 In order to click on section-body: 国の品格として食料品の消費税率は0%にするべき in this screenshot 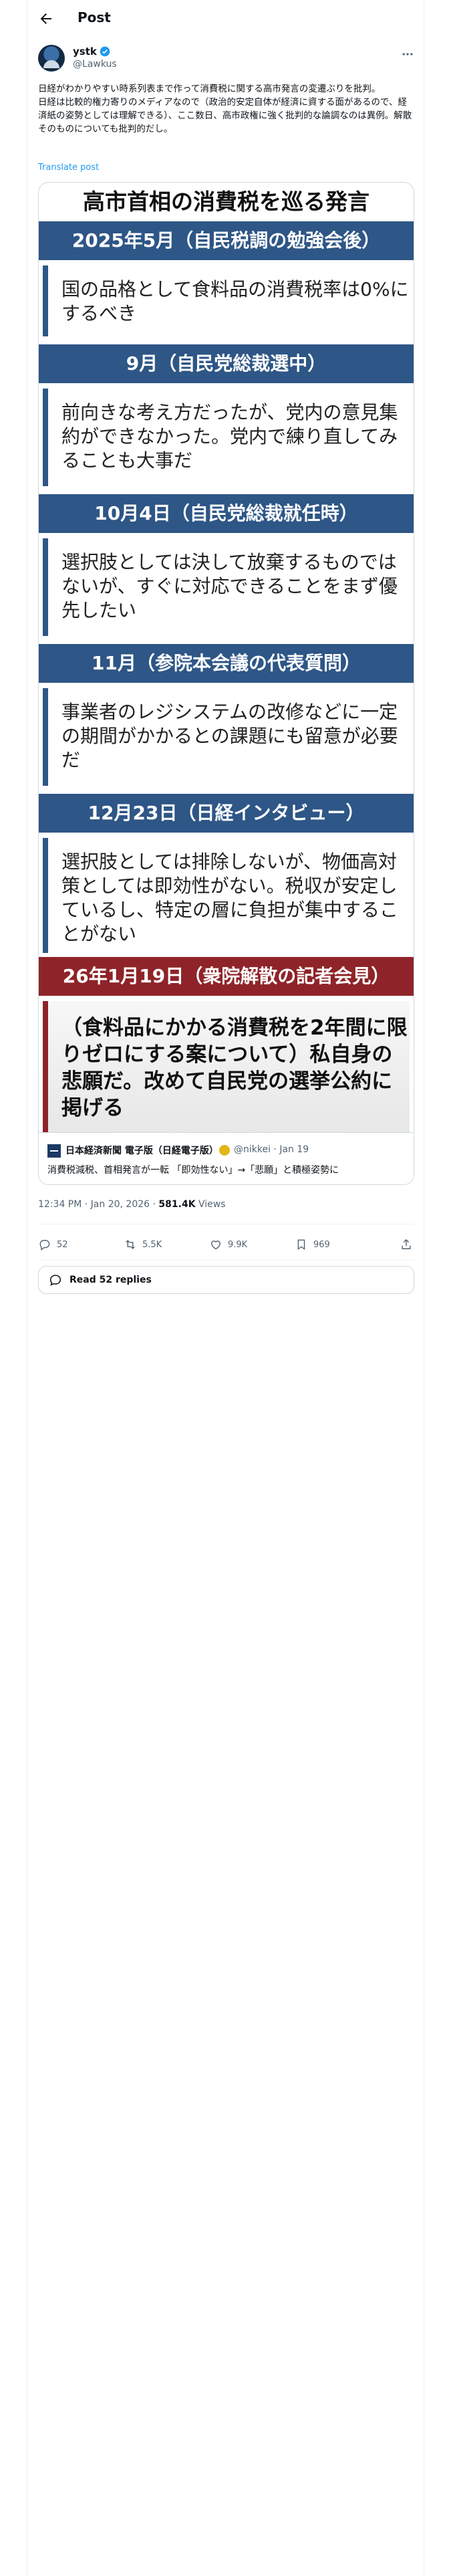, I will do `click(226, 301)`.